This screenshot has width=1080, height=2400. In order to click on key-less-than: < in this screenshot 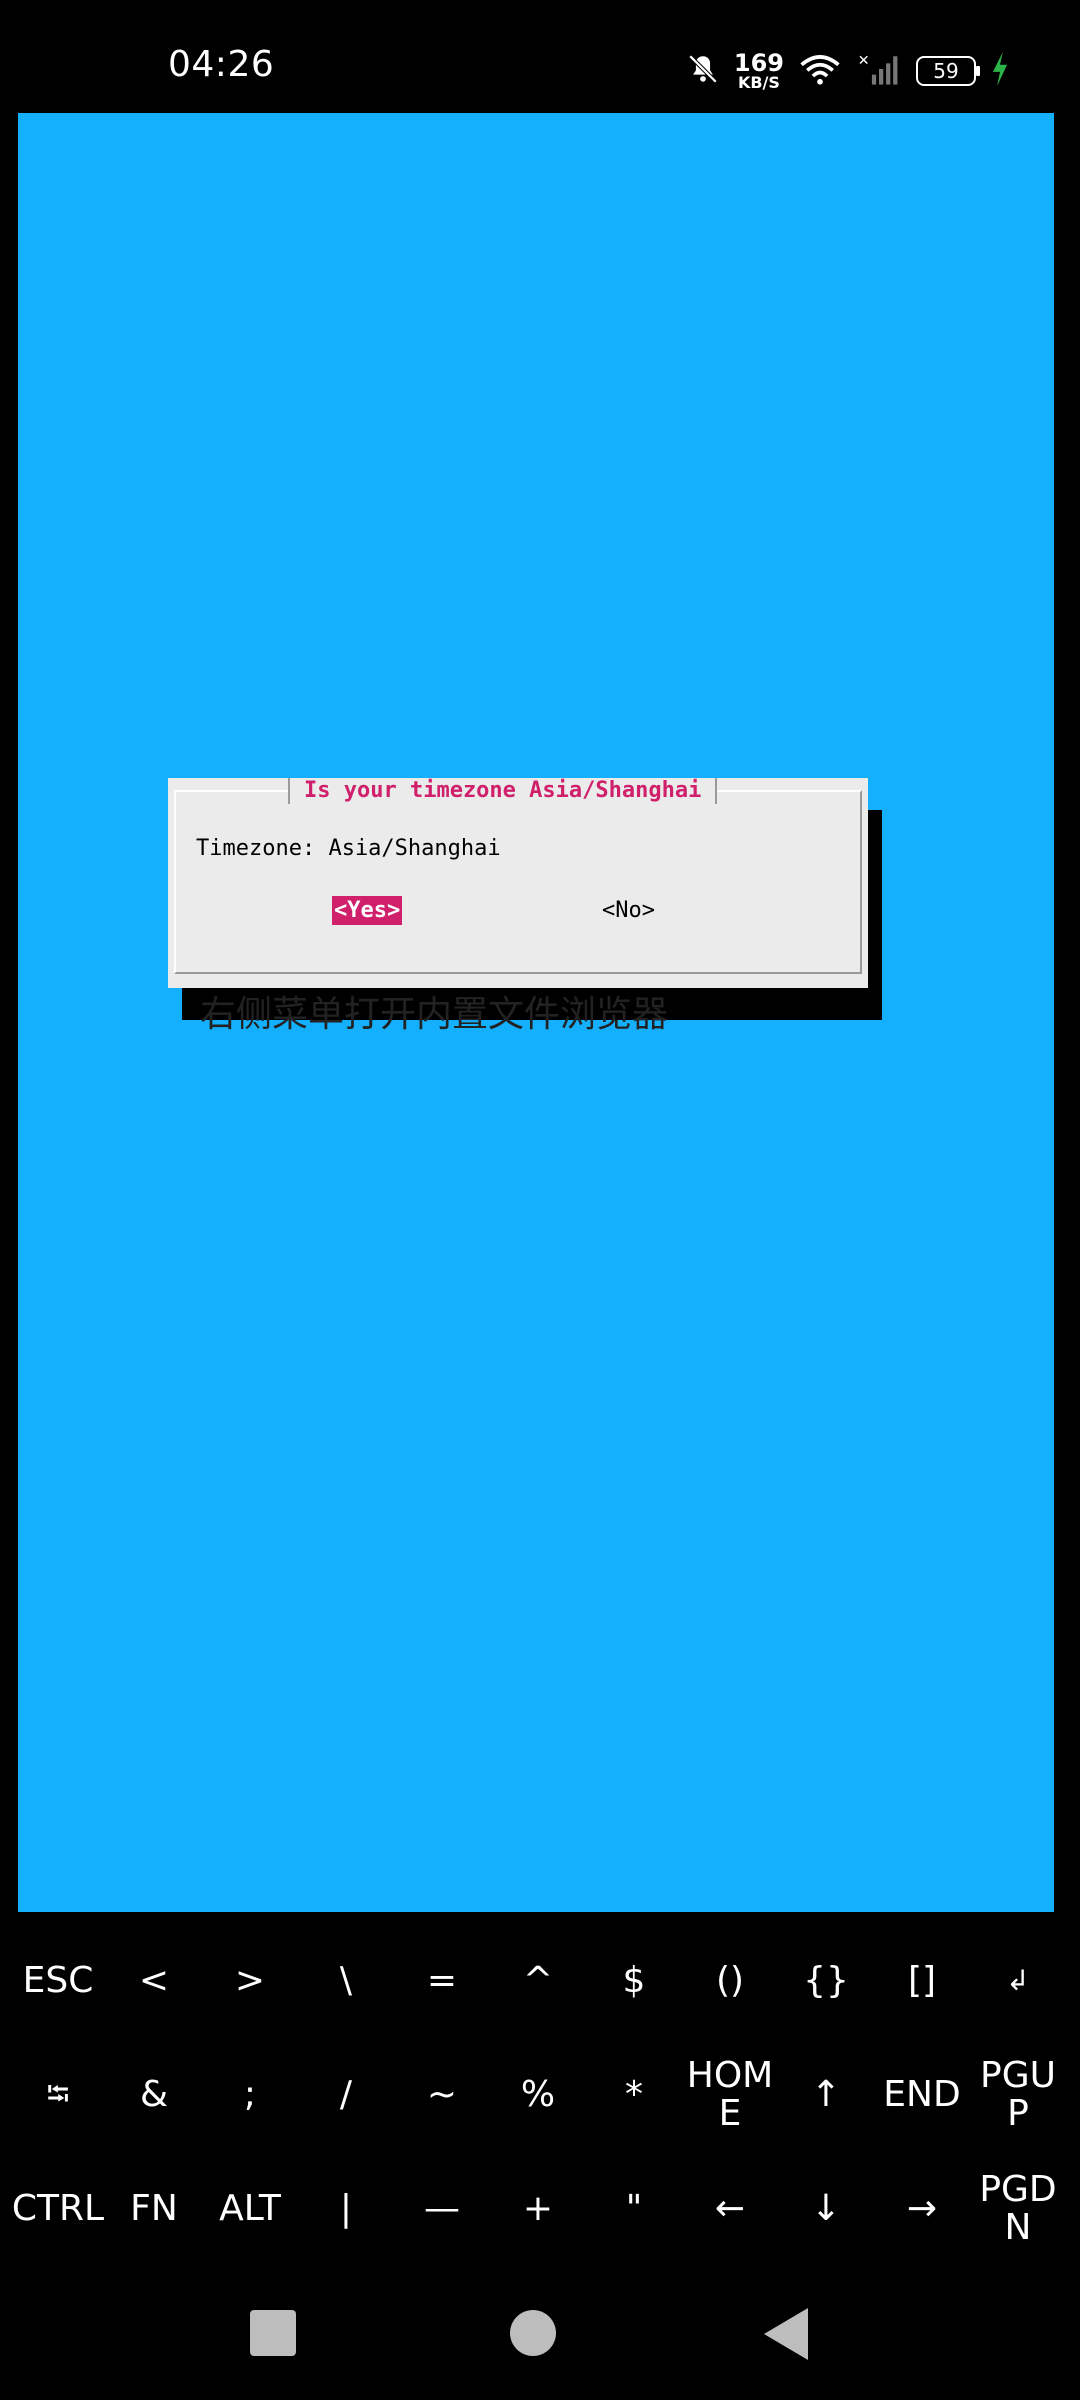, I will do `click(154, 1981)`.